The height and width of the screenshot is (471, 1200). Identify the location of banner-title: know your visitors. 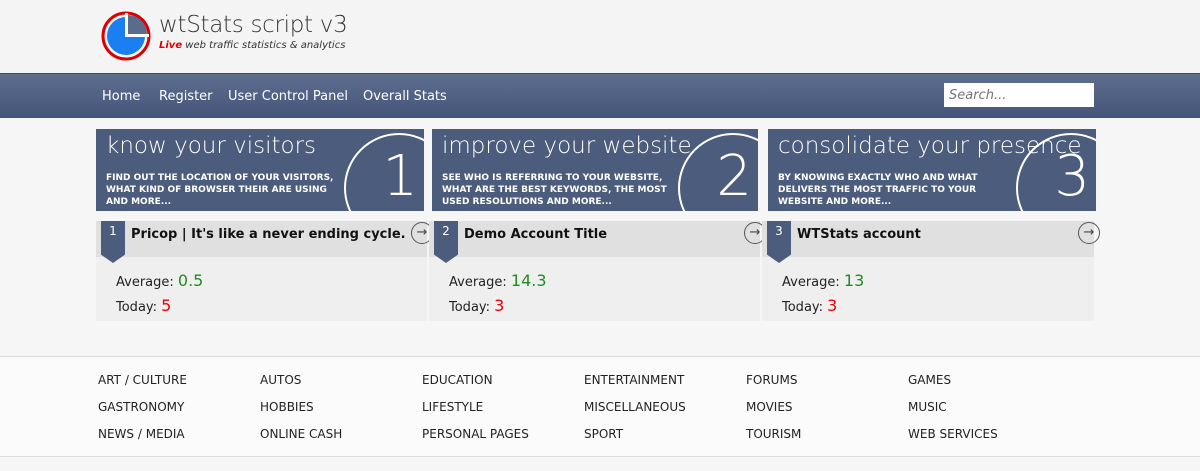
(211, 146).